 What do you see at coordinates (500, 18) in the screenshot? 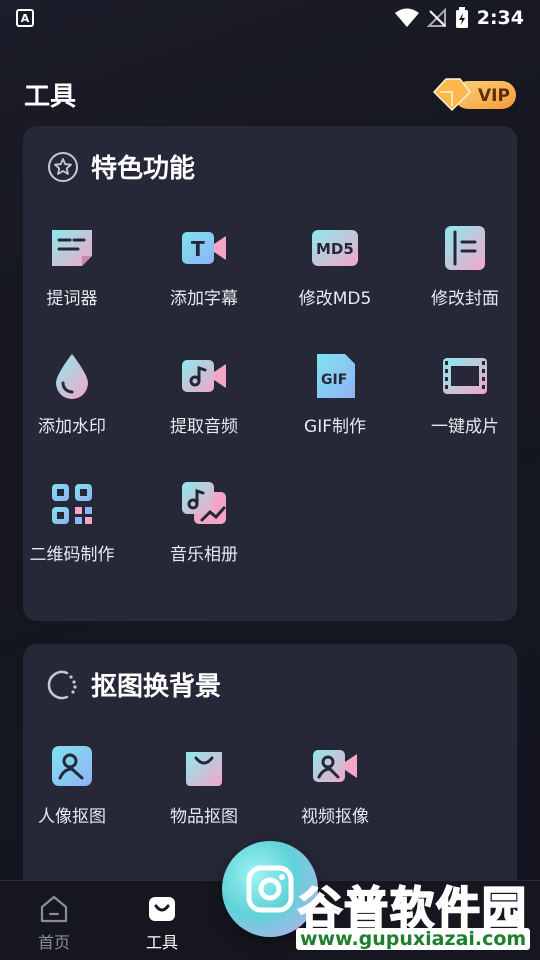
I see `status-time: 2:34` at bounding box center [500, 18].